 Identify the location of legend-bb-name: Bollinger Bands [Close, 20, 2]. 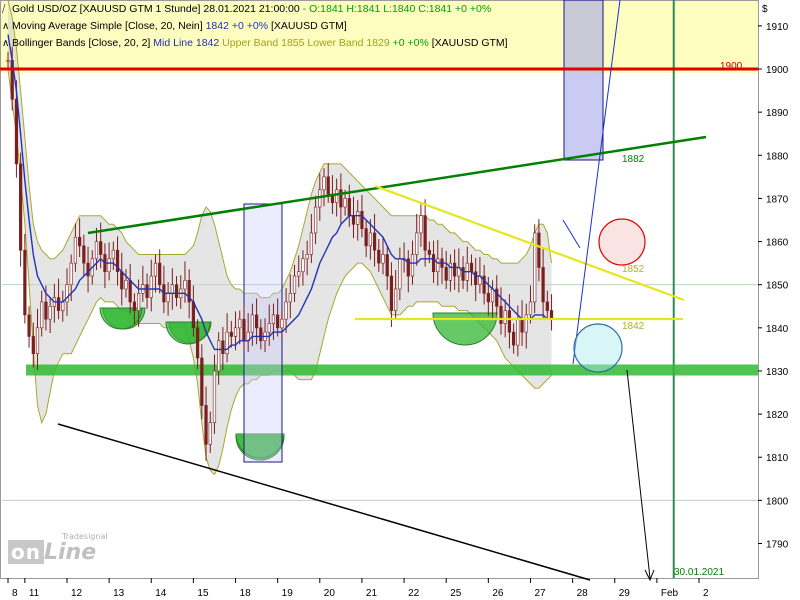
(81, 43).